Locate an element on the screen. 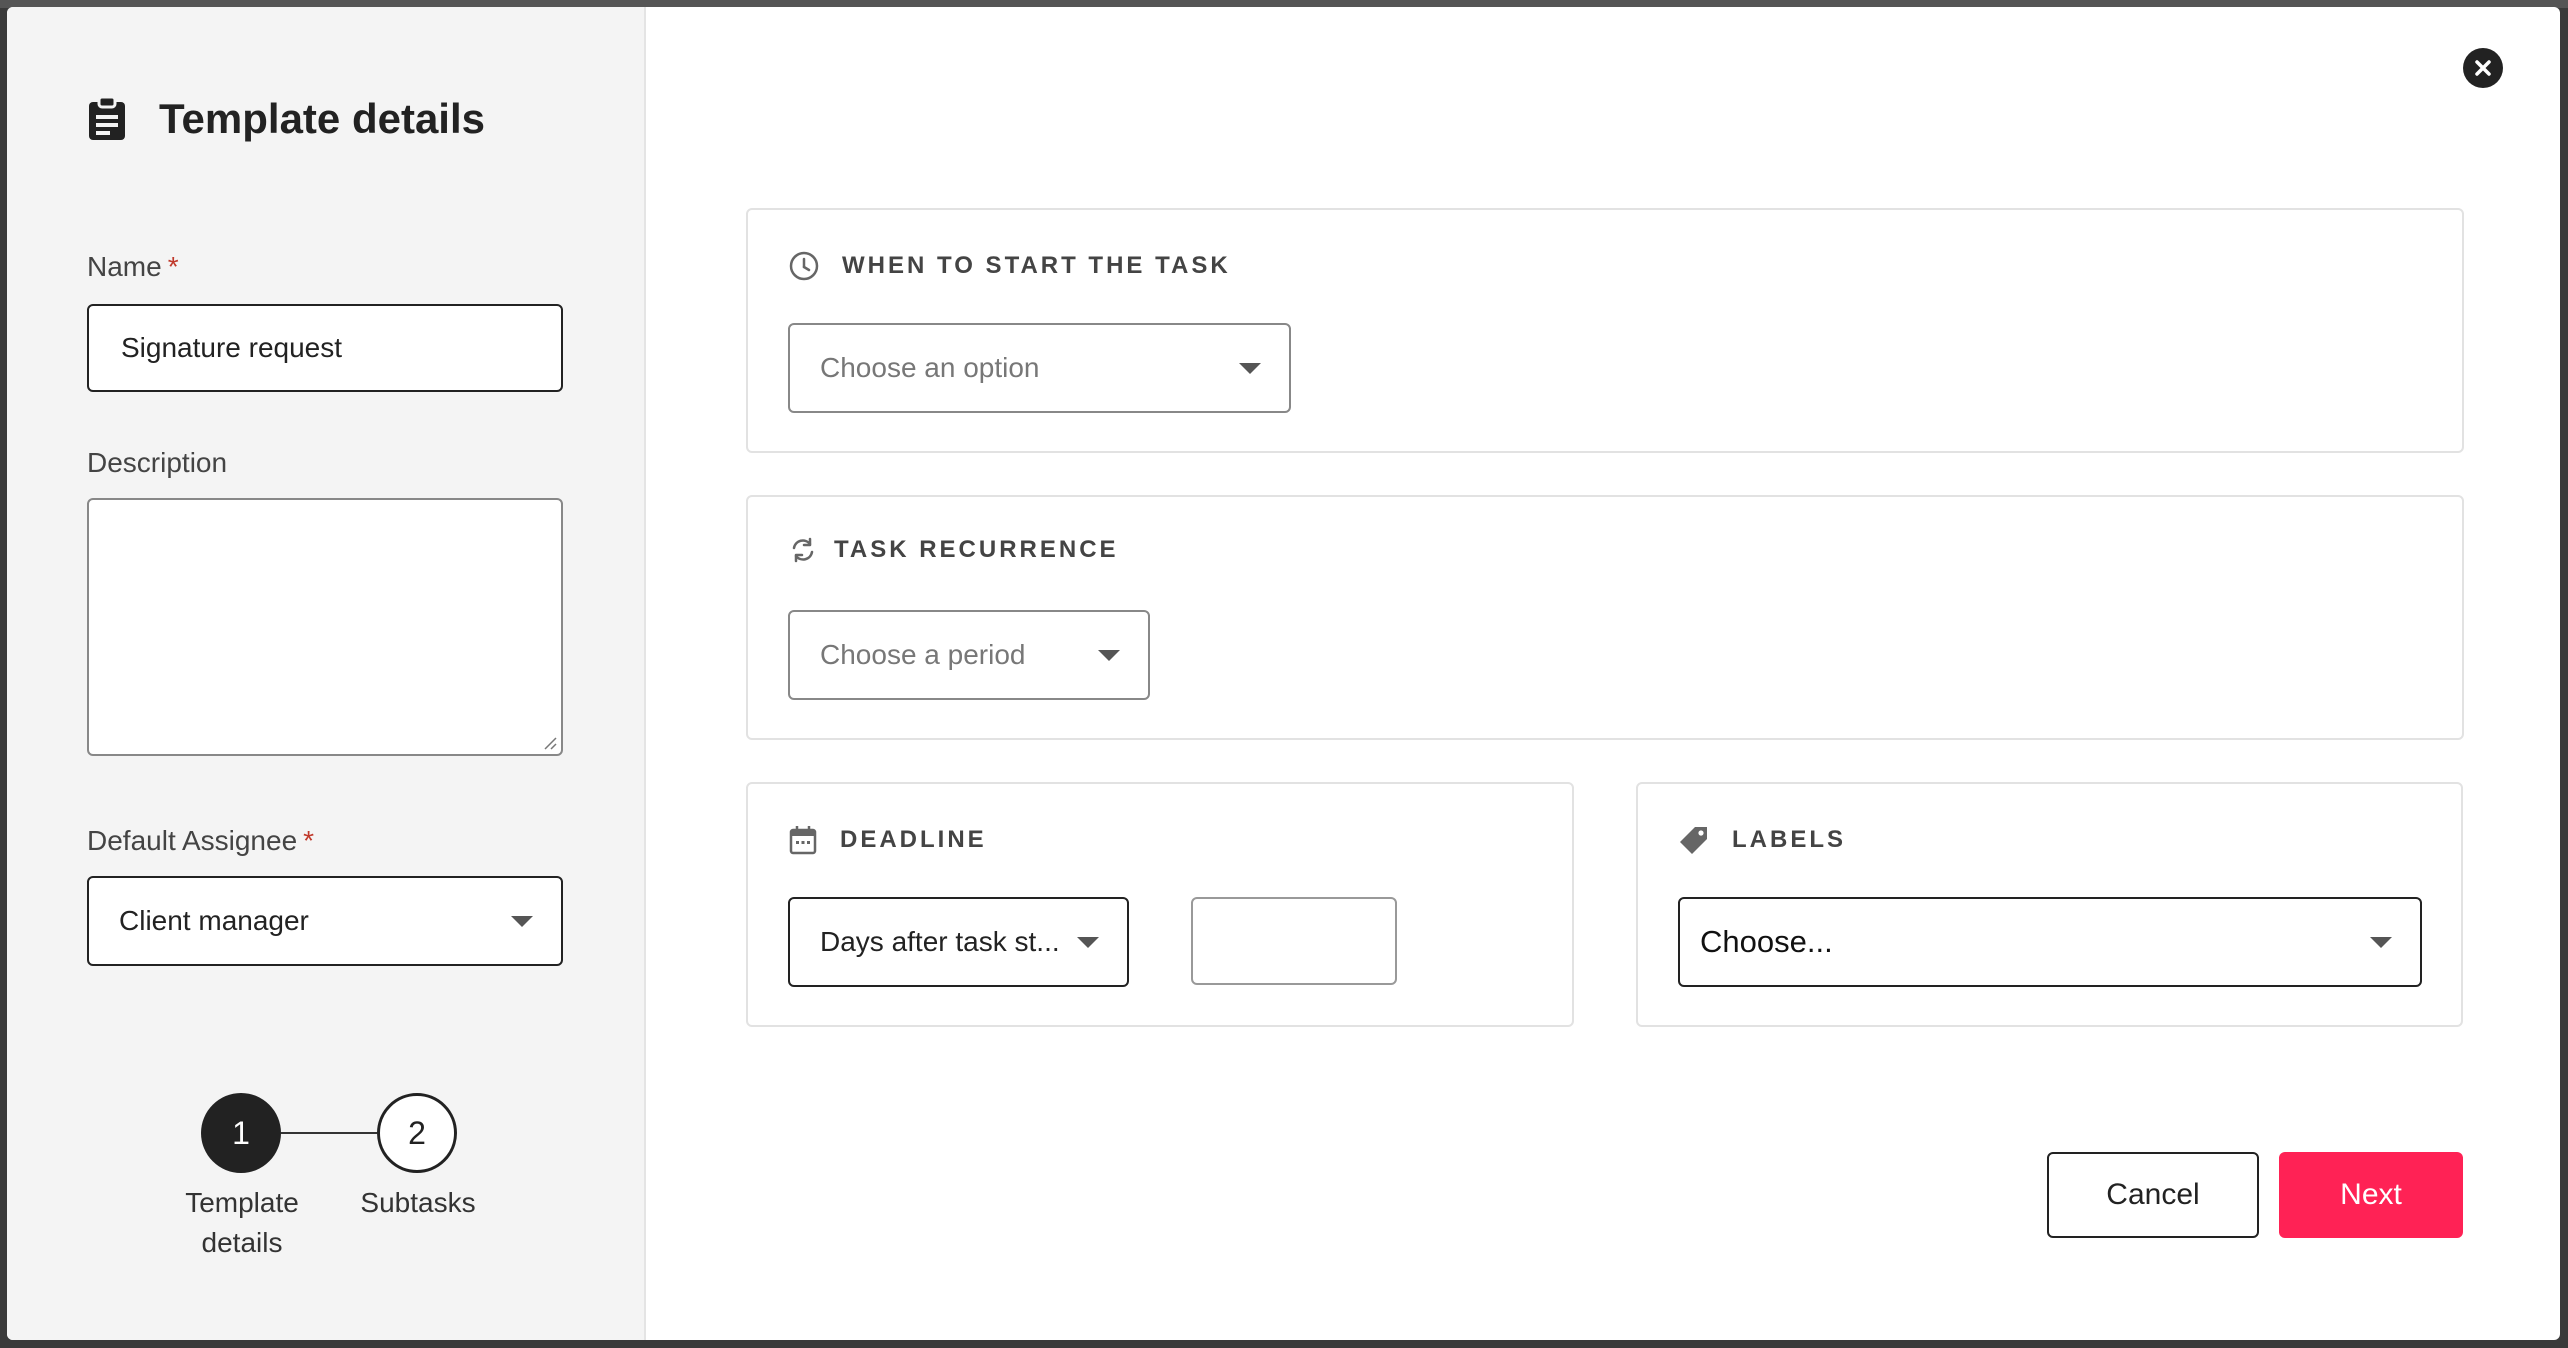 This screenshot has height=1348, width=2568. deadline-heading: DEADLINE is located at coordinates (913, 839).